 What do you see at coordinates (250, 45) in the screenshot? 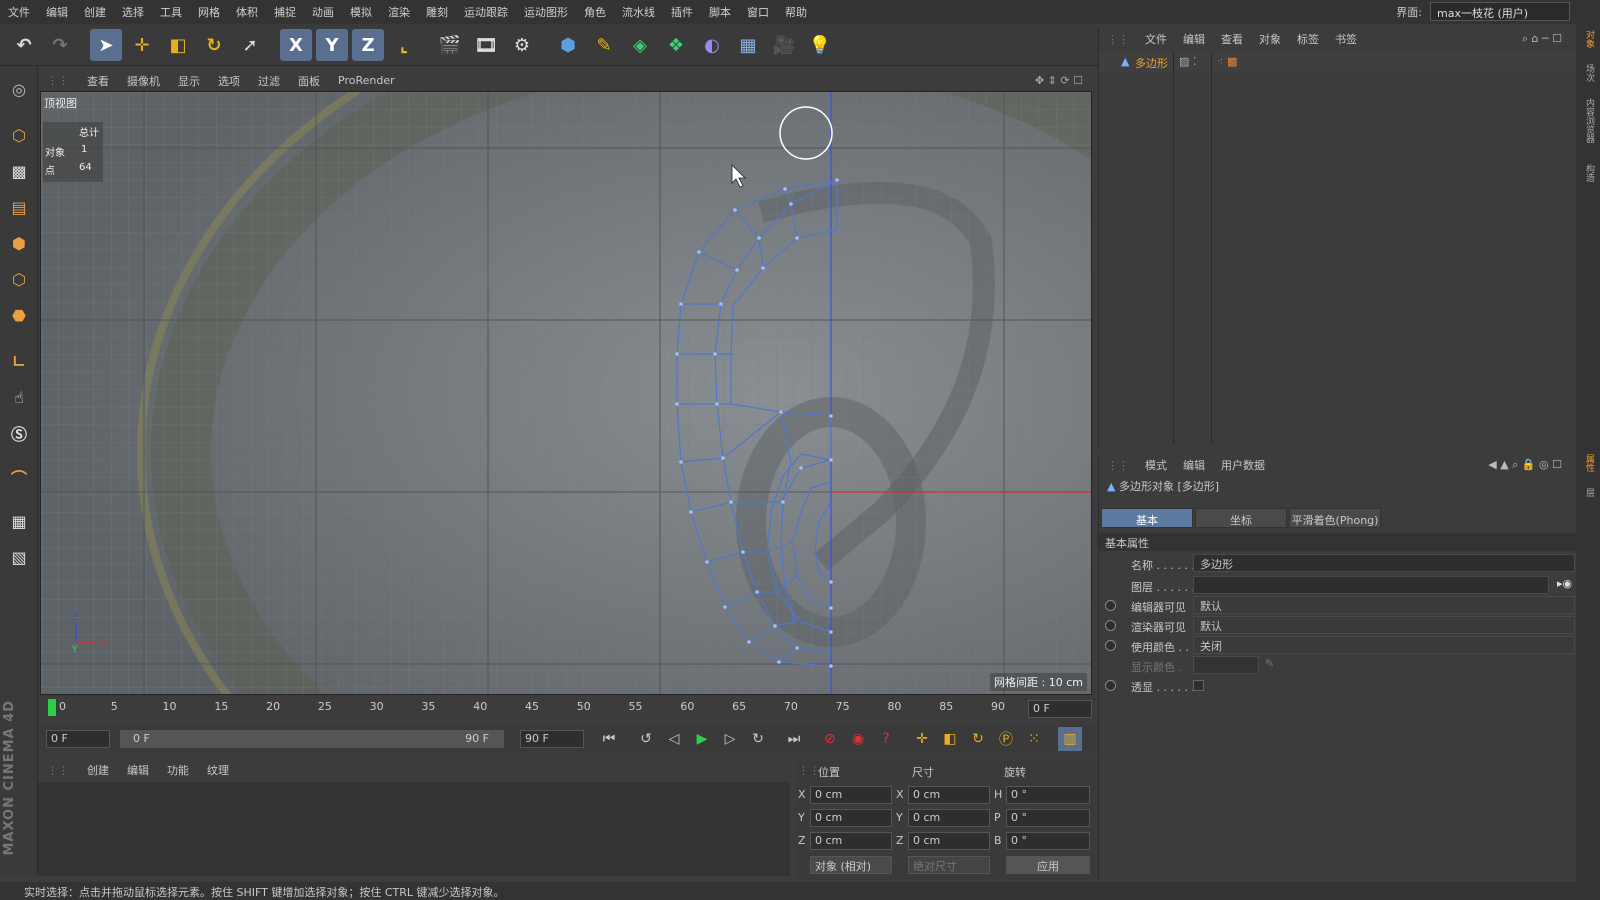
I see `live-select-icon: ➚` at bounding box center [250, 45].